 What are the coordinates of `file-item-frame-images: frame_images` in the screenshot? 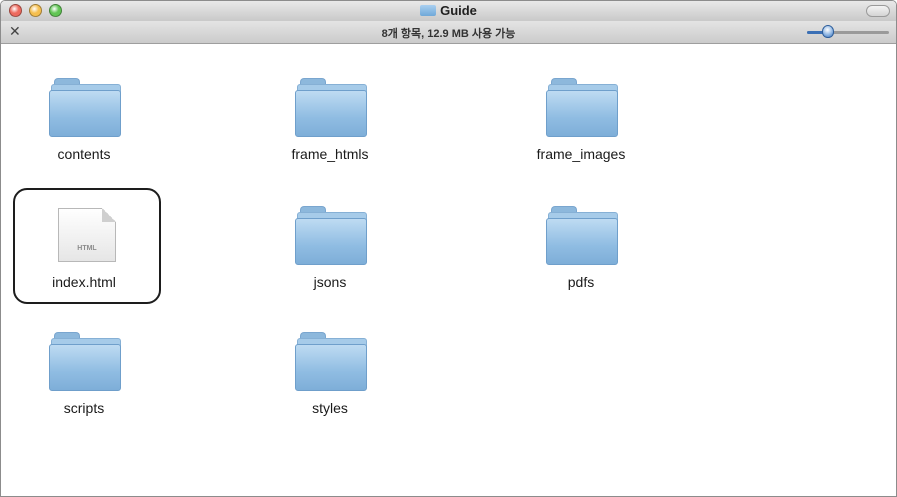 It's located at (581, 119).